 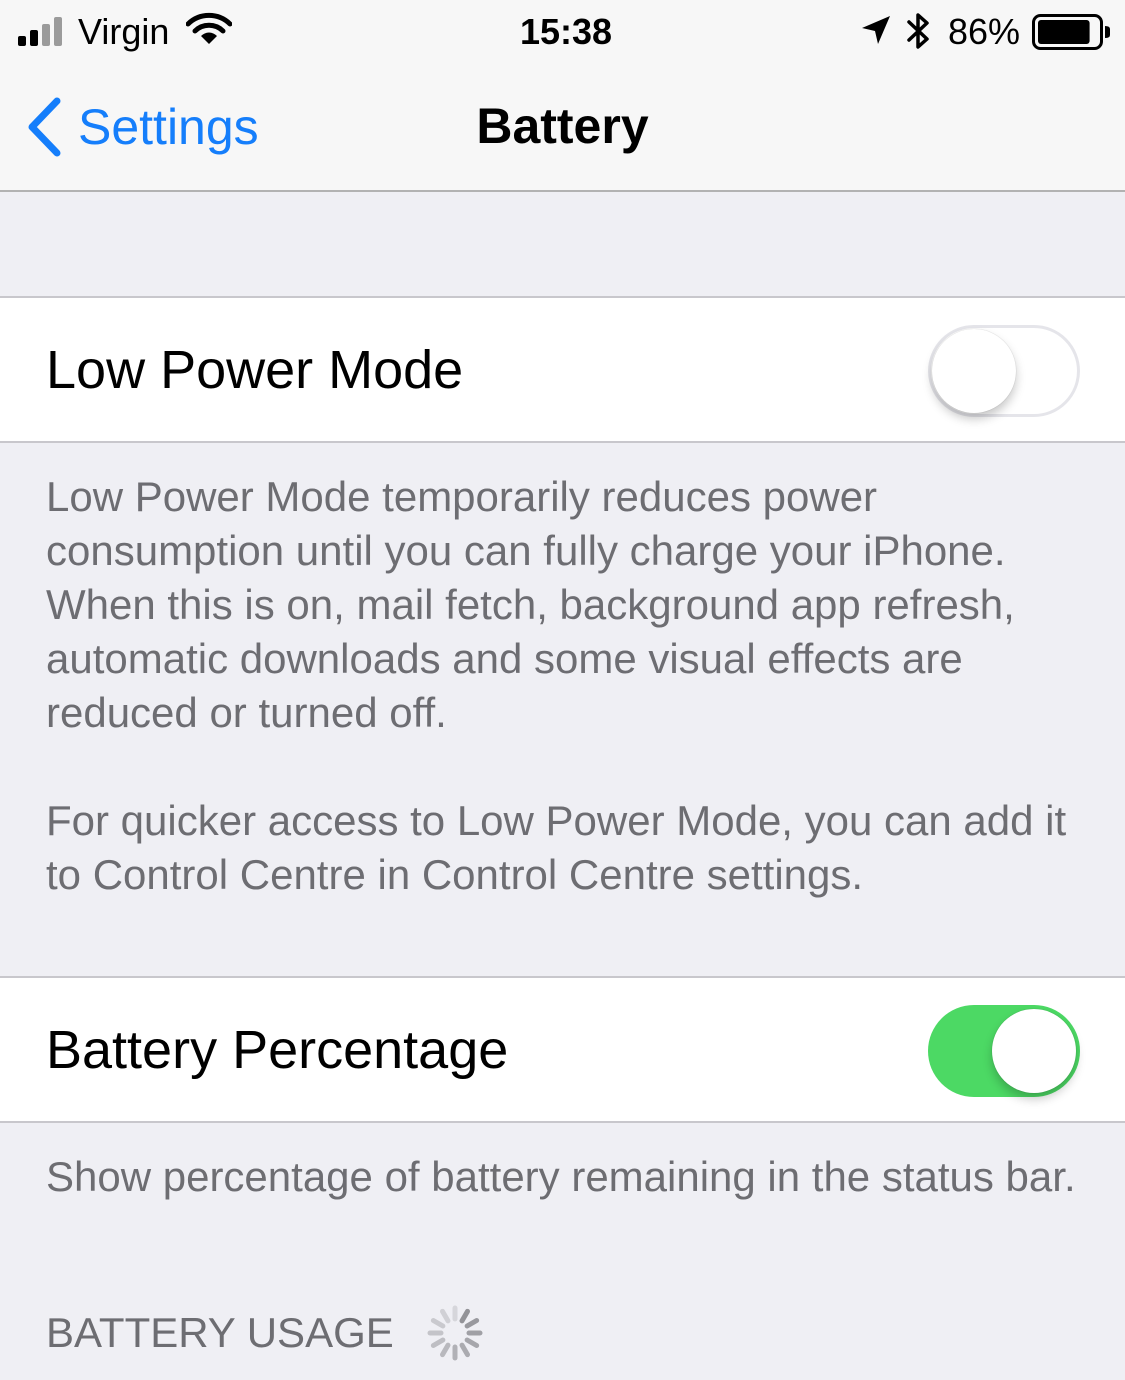 I want to click on bluetooth-icon, so click(x=918, y=31).